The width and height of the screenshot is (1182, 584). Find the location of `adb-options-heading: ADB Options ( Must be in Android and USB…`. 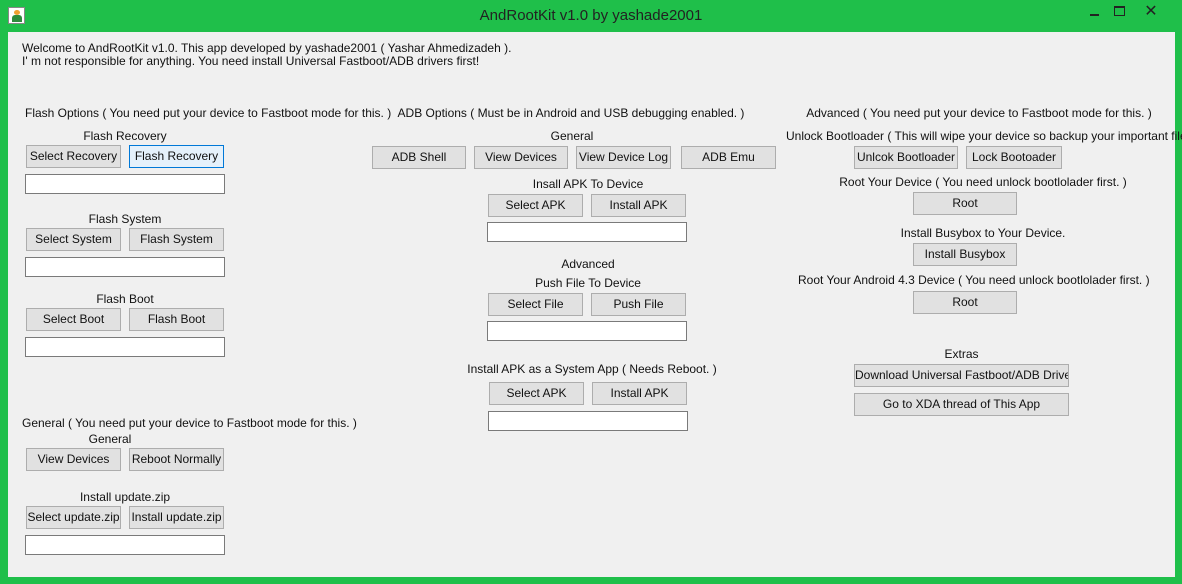

adb-options-heading: ADB Options ( Must be in Android and USB… is located at coordinates (571, 113).